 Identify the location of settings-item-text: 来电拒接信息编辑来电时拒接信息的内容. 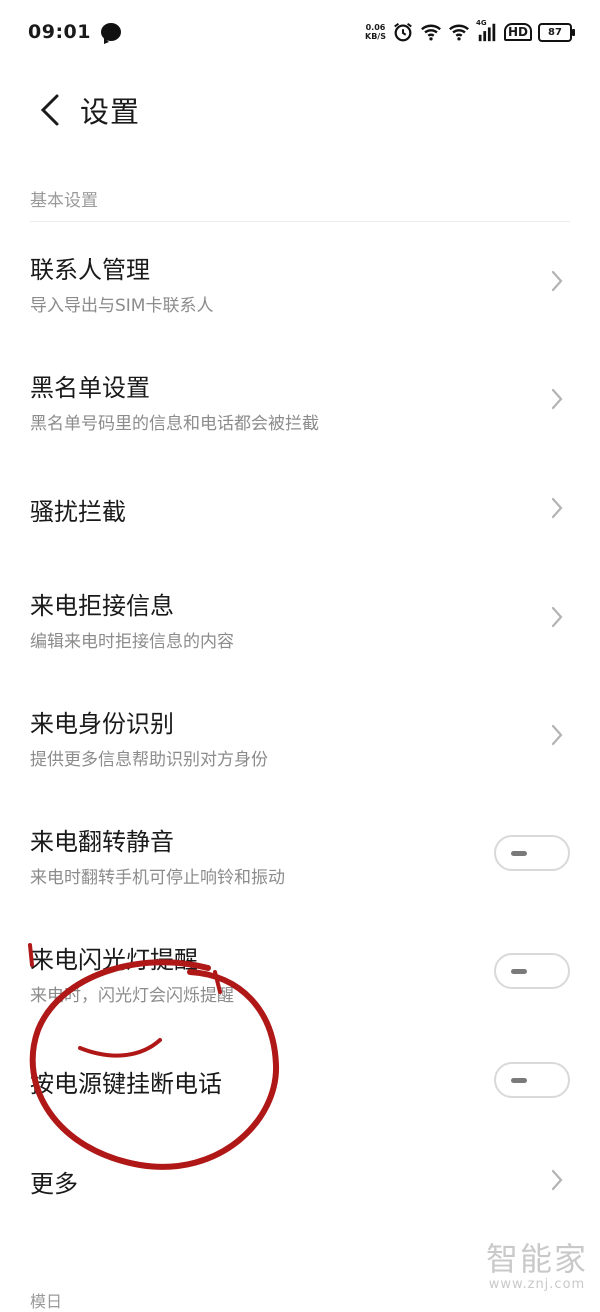
(132, 619).